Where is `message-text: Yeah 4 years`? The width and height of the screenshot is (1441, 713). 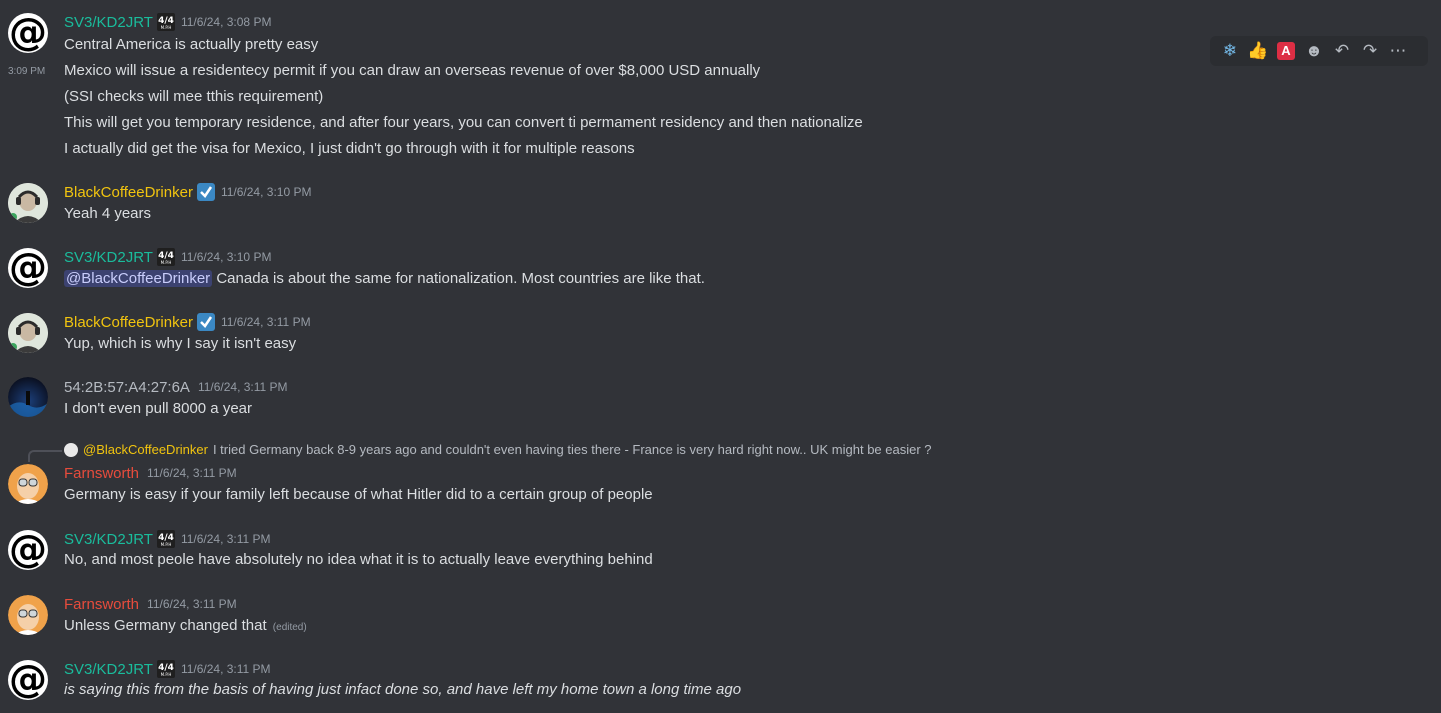
message-text: Yeah 4 years is located at coordinates (108, 213).